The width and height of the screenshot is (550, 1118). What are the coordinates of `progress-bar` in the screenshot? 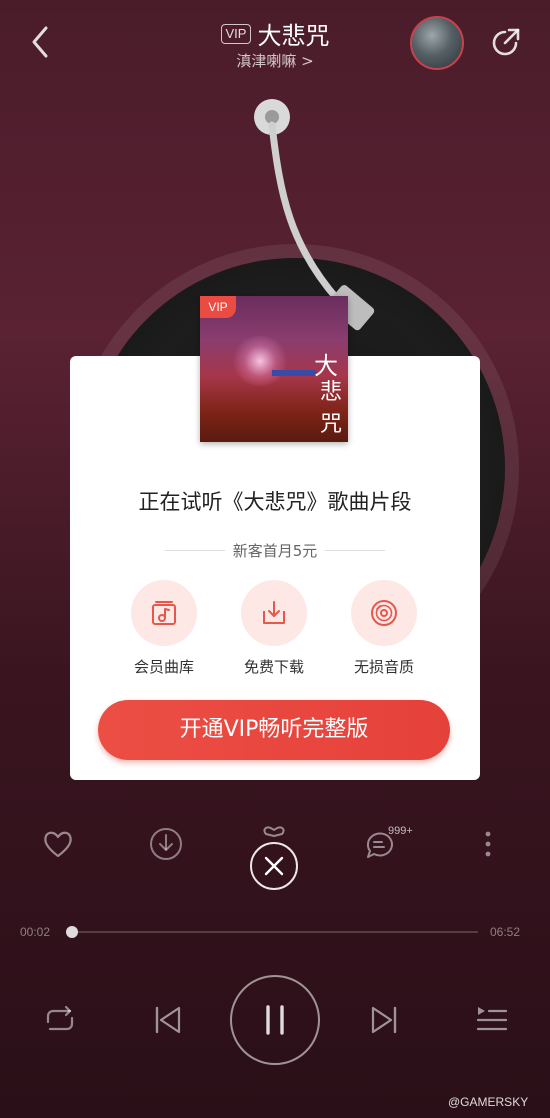 It's located at (272, 932).